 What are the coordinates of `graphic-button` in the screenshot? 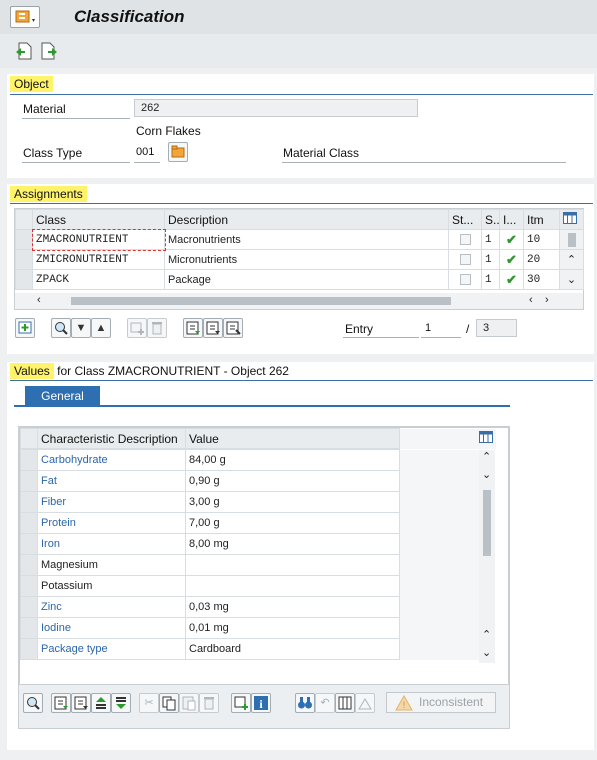 It's located at (365, 703).